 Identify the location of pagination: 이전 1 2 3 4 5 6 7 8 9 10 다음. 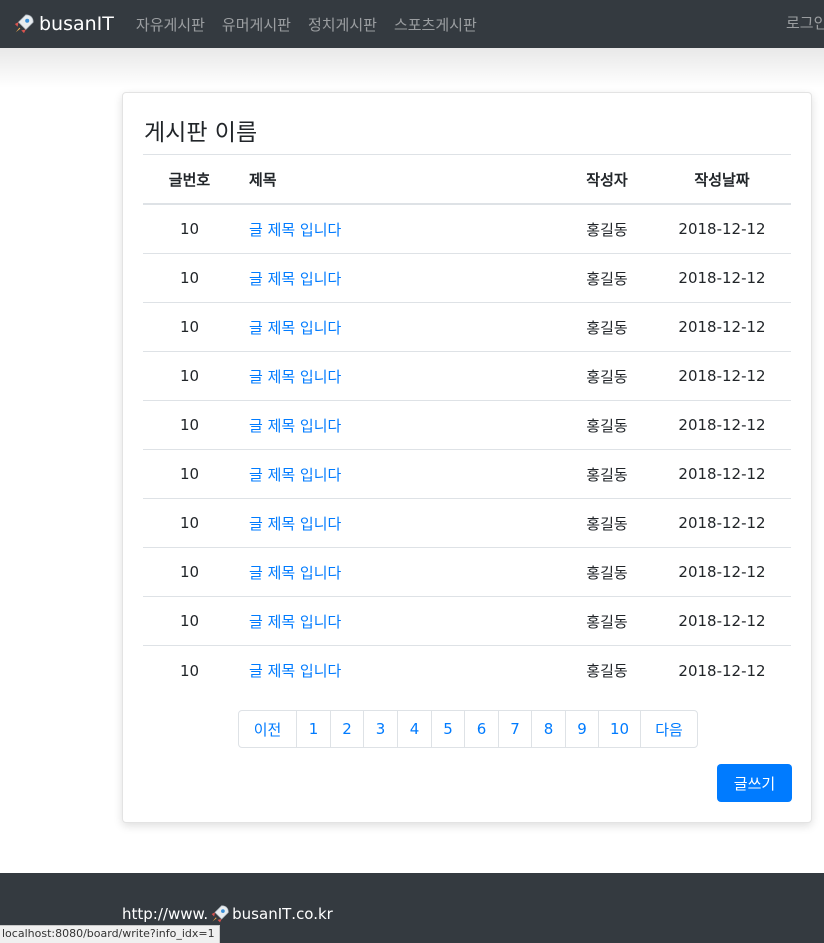
(468, 729).